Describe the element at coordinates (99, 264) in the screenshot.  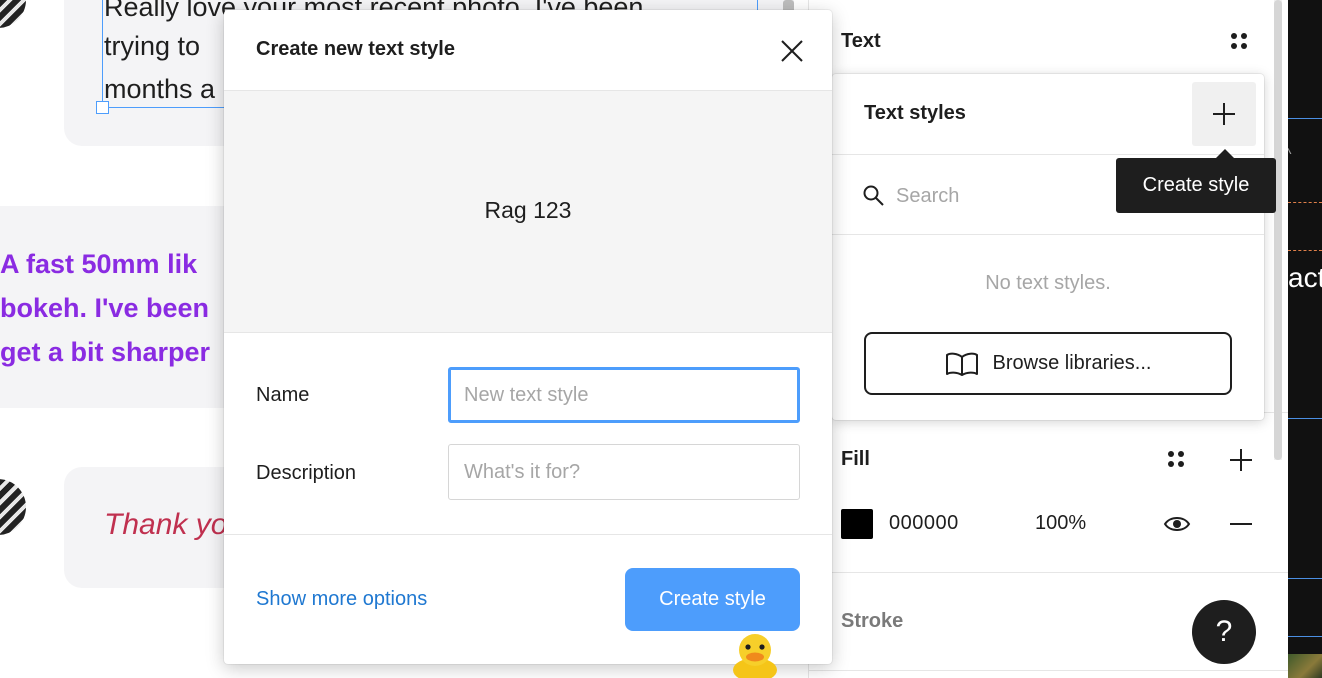
I see `message-line: A fast 50mm lik` at that location.